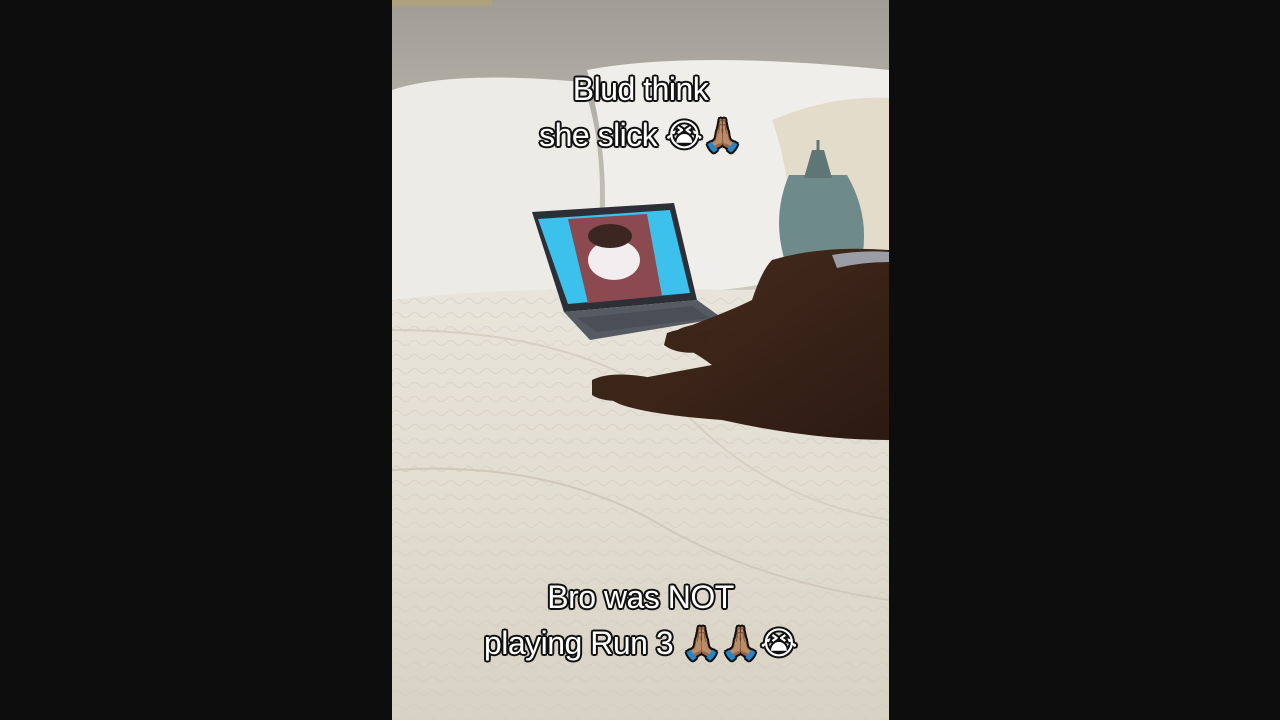  What do you see at coordinates (640, 89) in the screenshot?
I see `caption-line: Blud think` at bounding box center [640, 89].